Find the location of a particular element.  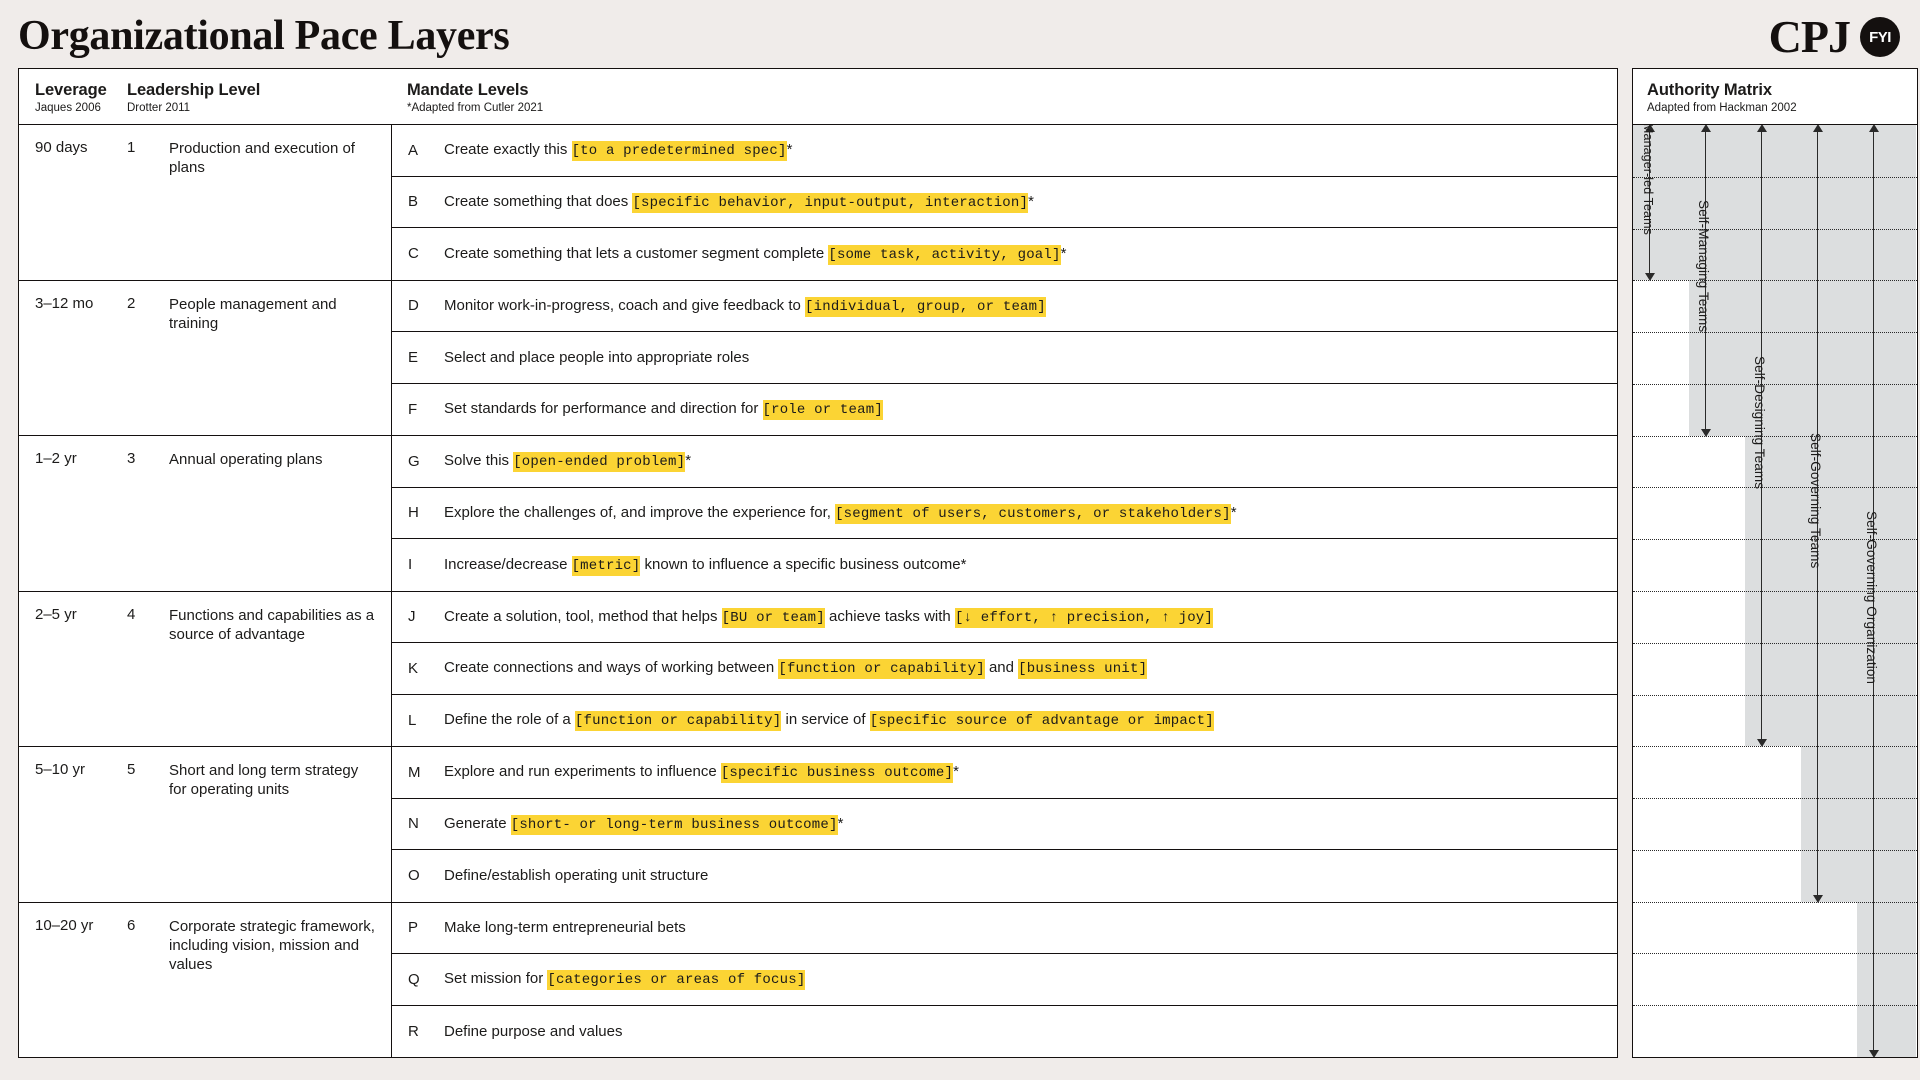

mandate-placeholder-token: [to a predetermined spec] is located at coordinates (679, 151).